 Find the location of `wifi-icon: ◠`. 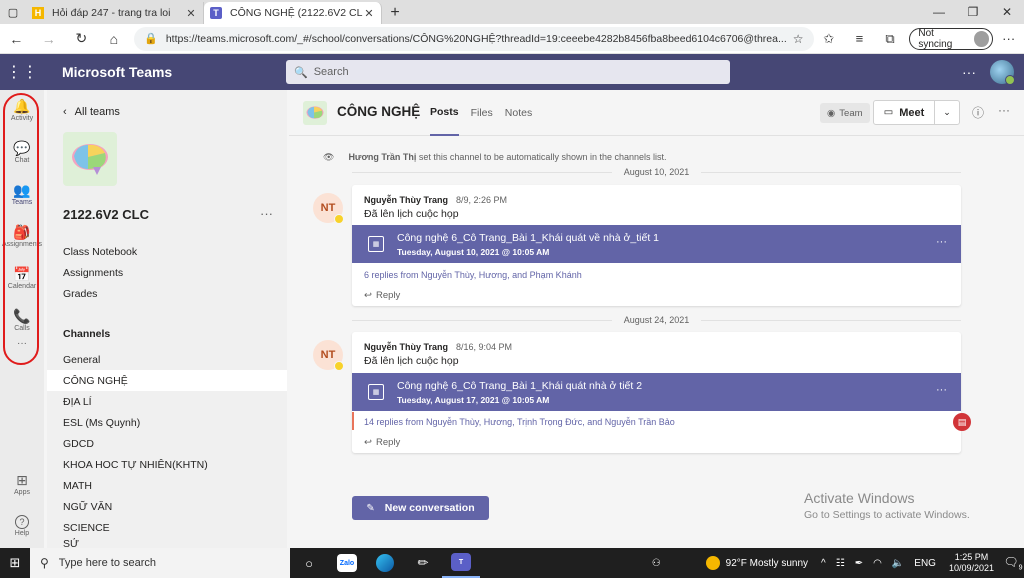

wifi-icon: ◠ is located at coordinates (877, 563).